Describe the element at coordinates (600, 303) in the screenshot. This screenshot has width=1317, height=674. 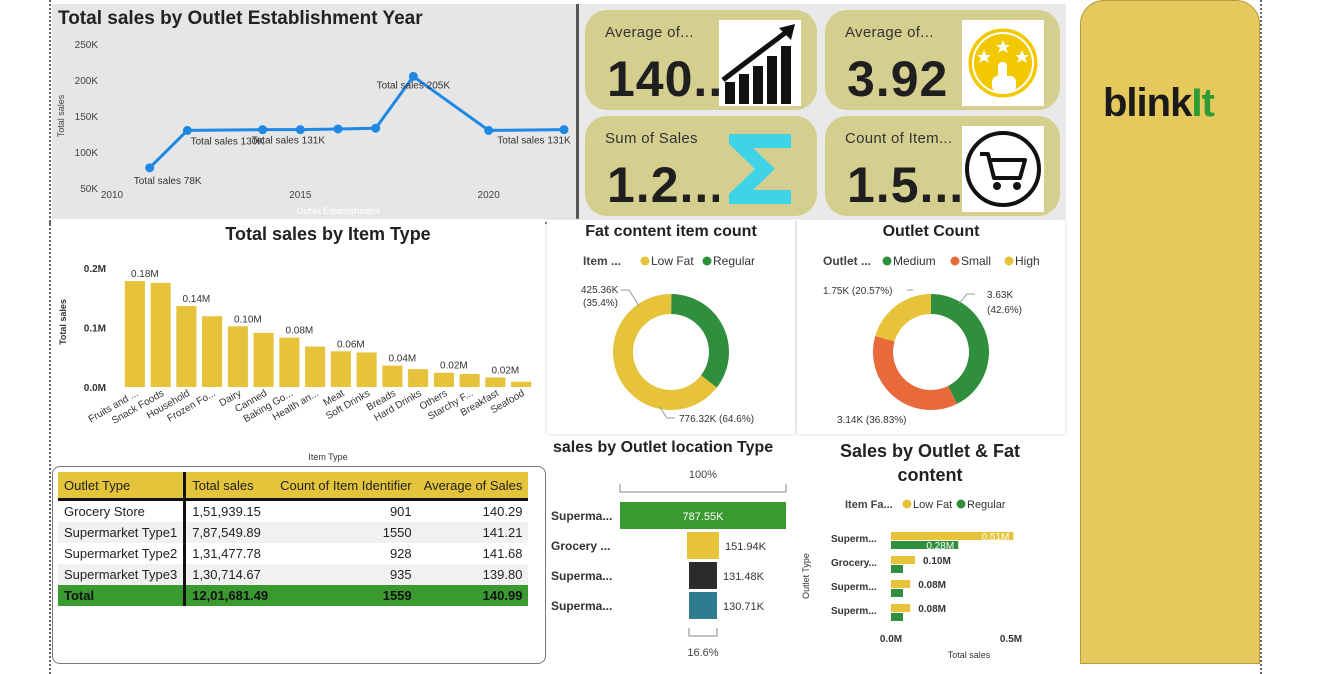
I see `data-label: (35.4%)` at that location.